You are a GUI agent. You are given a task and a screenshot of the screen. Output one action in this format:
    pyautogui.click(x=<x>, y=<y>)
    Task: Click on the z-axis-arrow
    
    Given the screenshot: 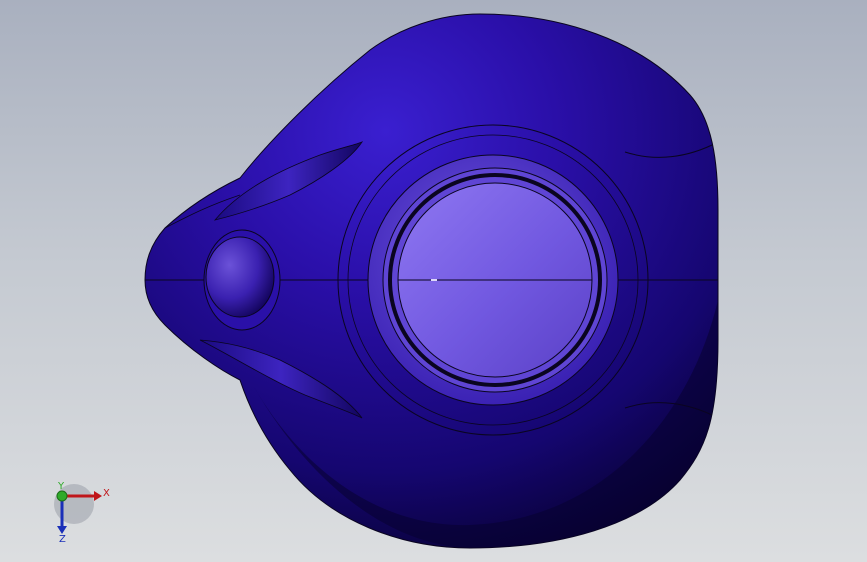 What is the action you would take?
    pyautogui.click(x=62, y=530)
    